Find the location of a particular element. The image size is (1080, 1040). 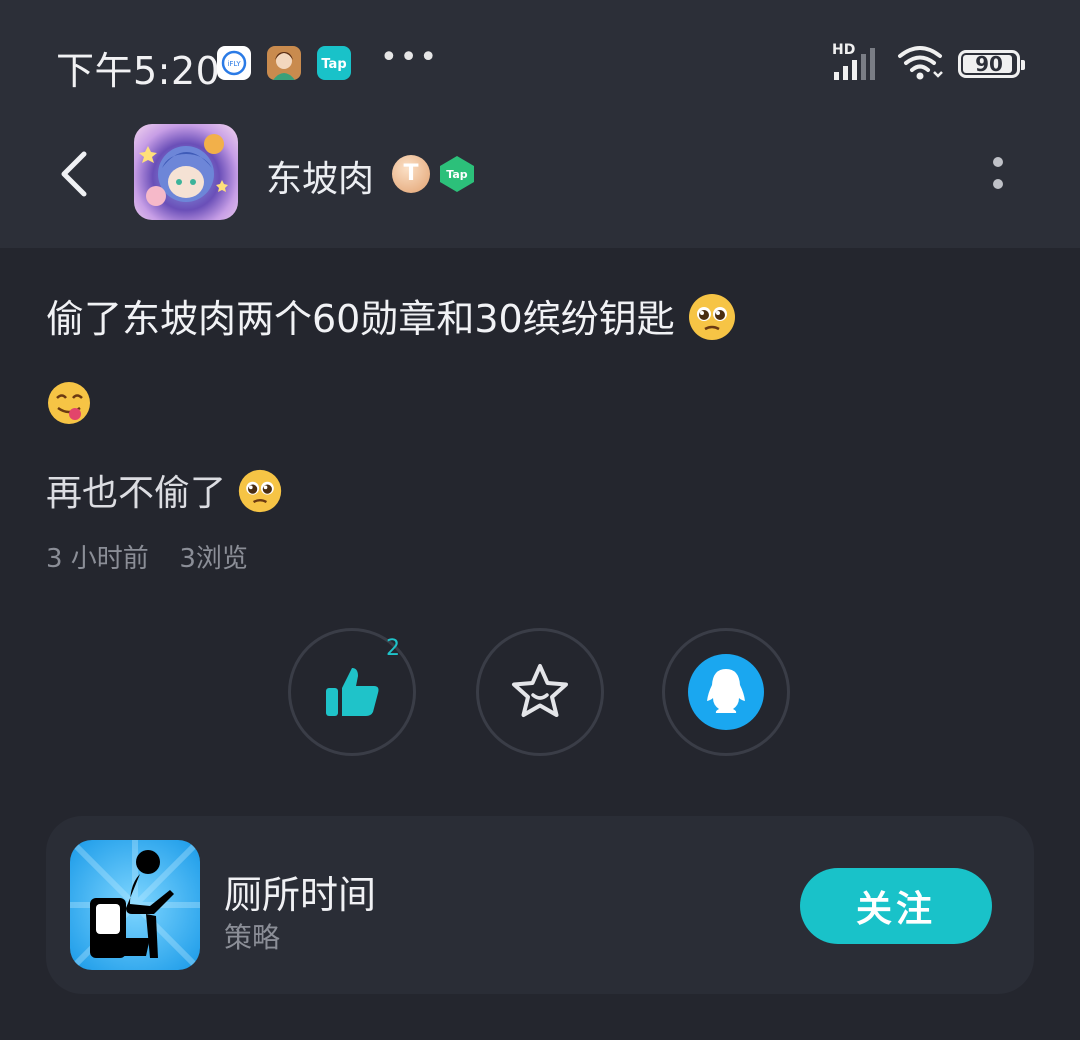

post-line-emoji is located at coordinates (69, 405).